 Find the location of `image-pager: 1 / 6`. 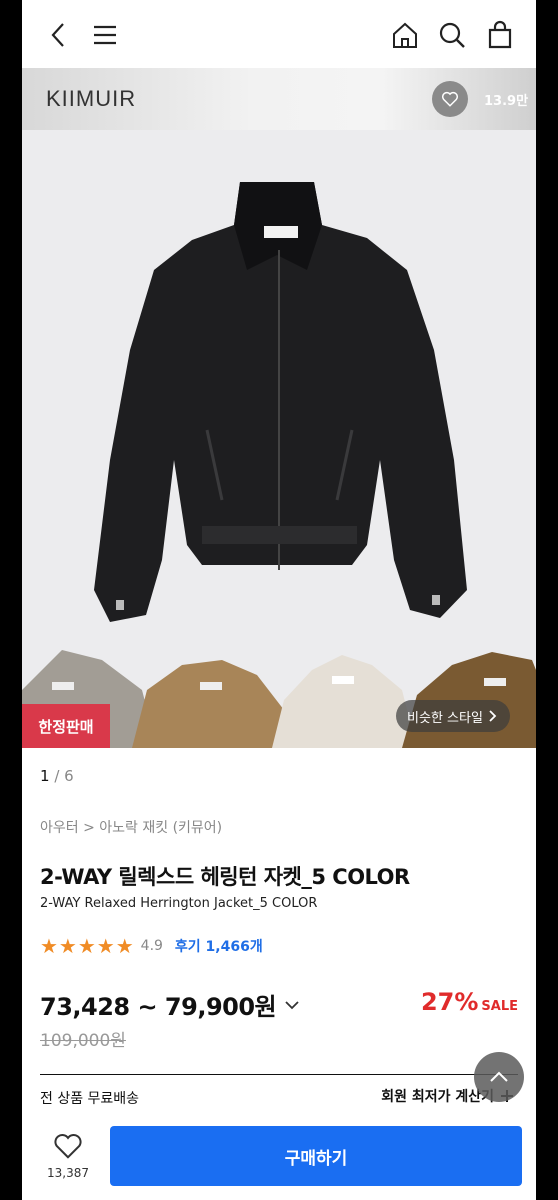

image-pager: 1 / 6 is located at coordinates (57, 776).